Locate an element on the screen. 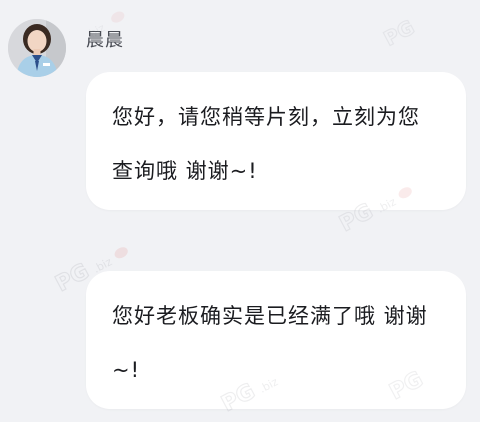 This screenshot has height=422, width=480. avatar-photo-icon is located at coordinates (37, 48).